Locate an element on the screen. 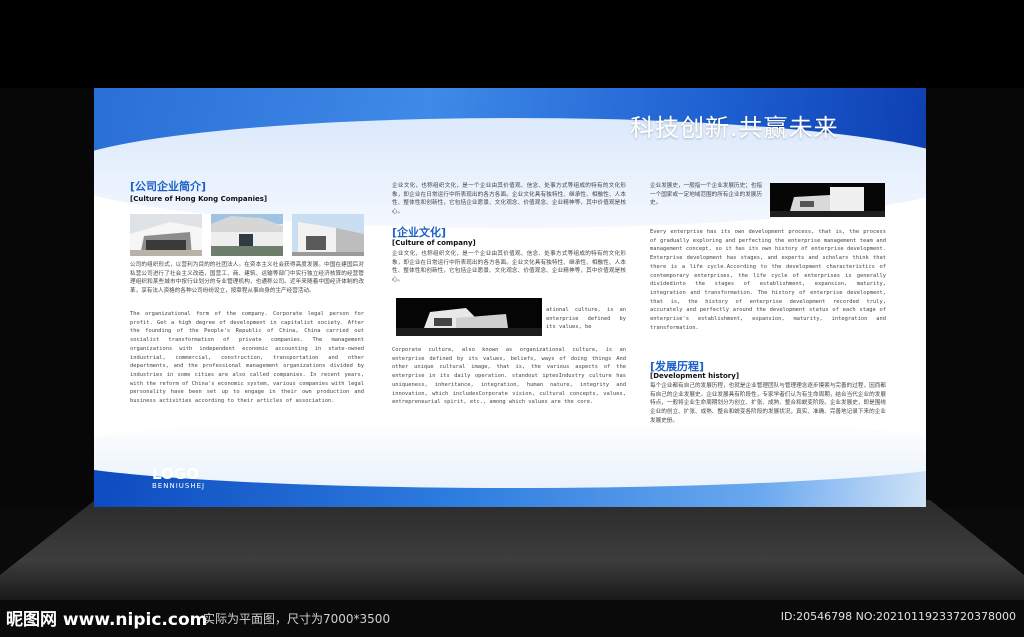  about-title-en: [Culture of Hong Kong Companies] is located at coordinates (199, 199).